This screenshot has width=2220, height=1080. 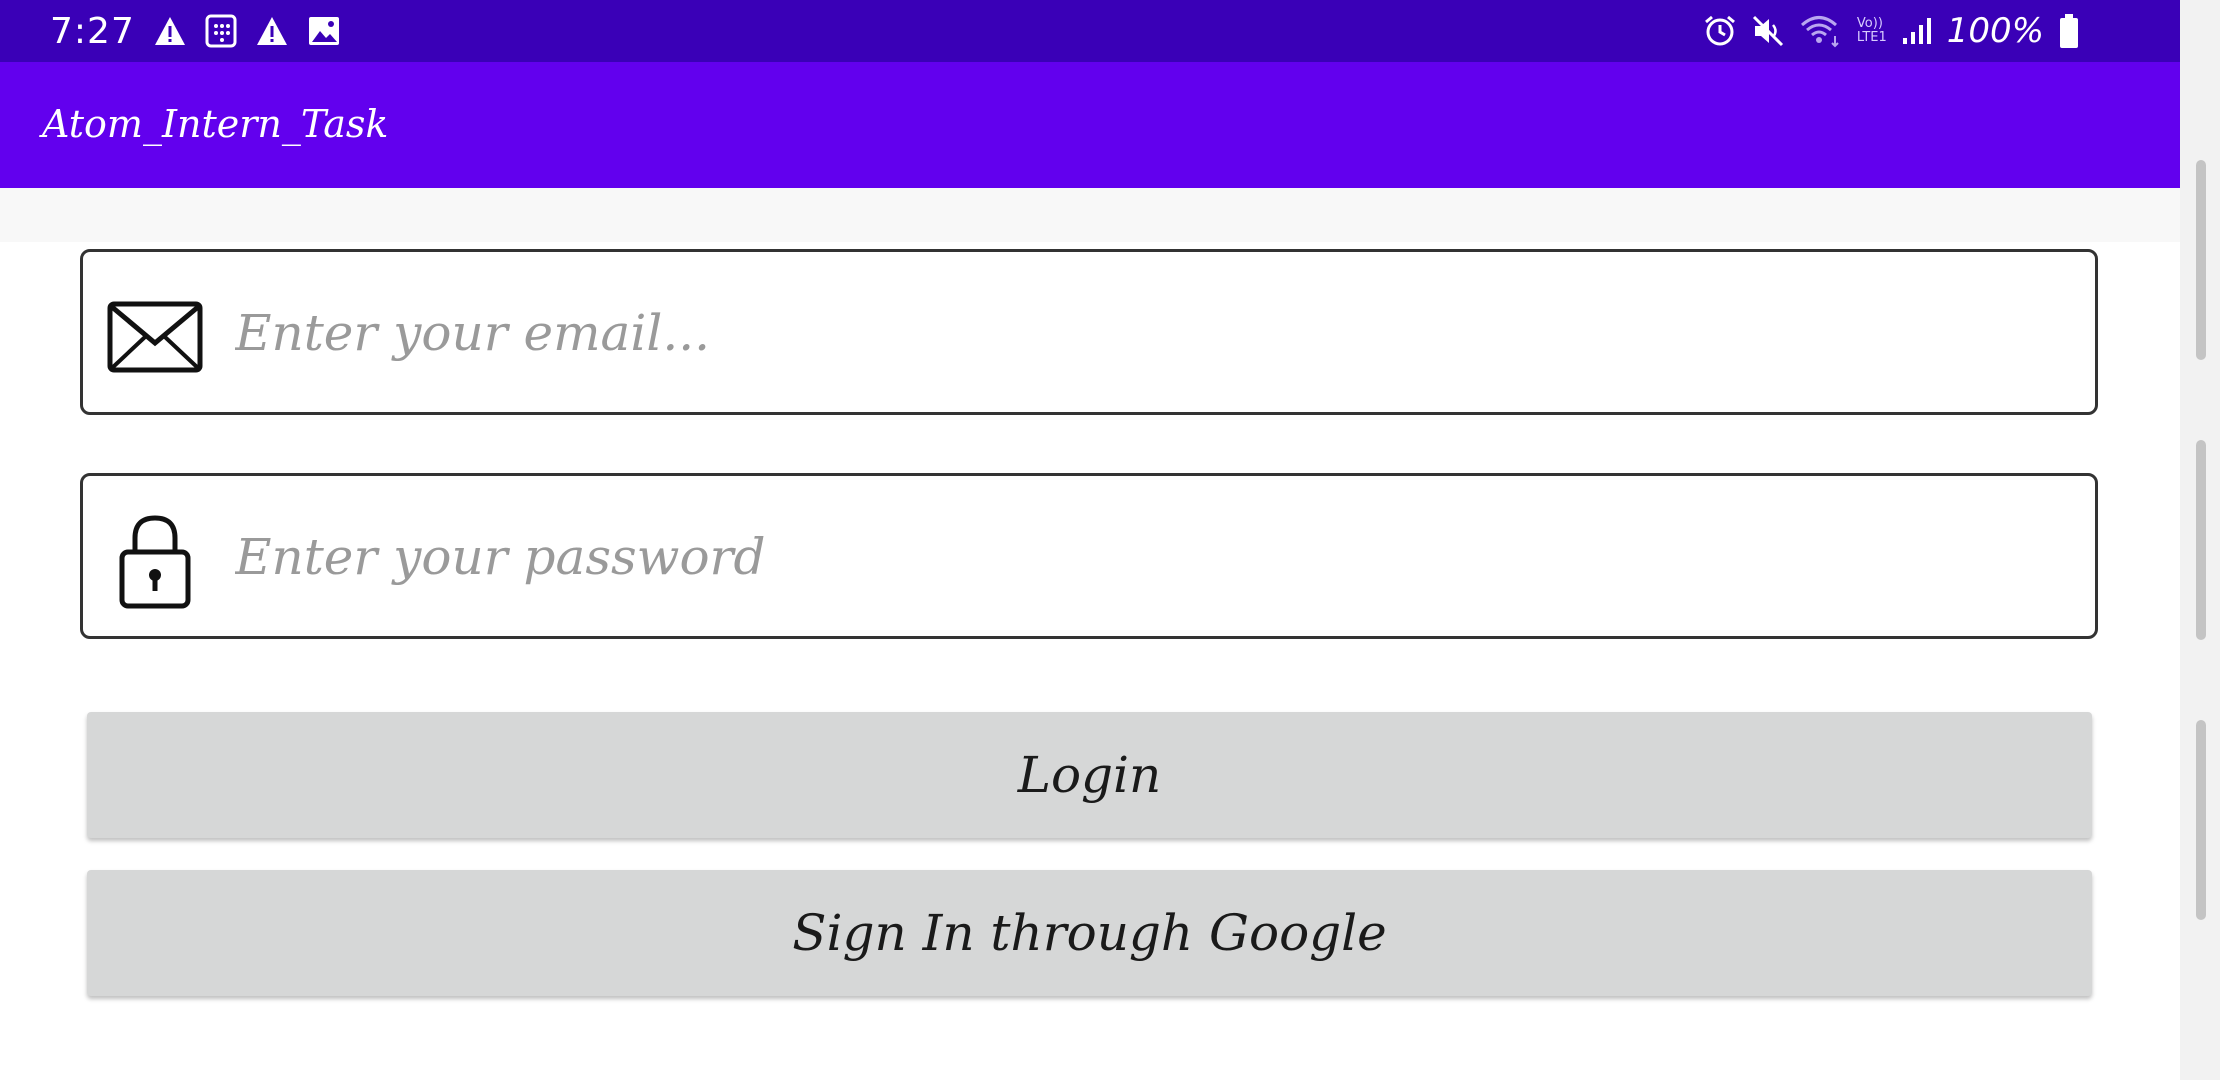 What do you see at coordinates (1917, 31) in the screenshot?
I see `signal-icon` at bounding box center [1917, 31].